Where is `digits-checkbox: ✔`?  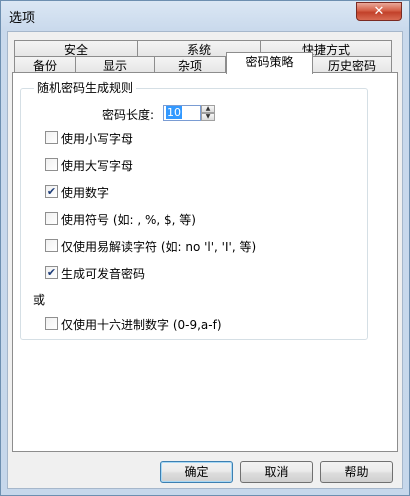
digits-checkbox: ✔ is located at coordinates (51, 191).